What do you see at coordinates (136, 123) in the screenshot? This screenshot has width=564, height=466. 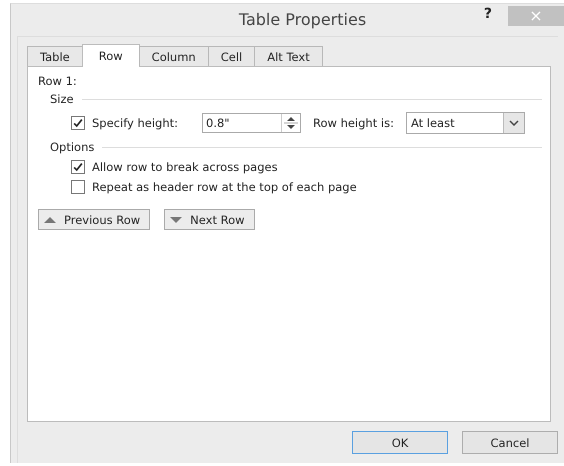 I see `checkbox-label: Specify height:` at bounding box center [136, 123].